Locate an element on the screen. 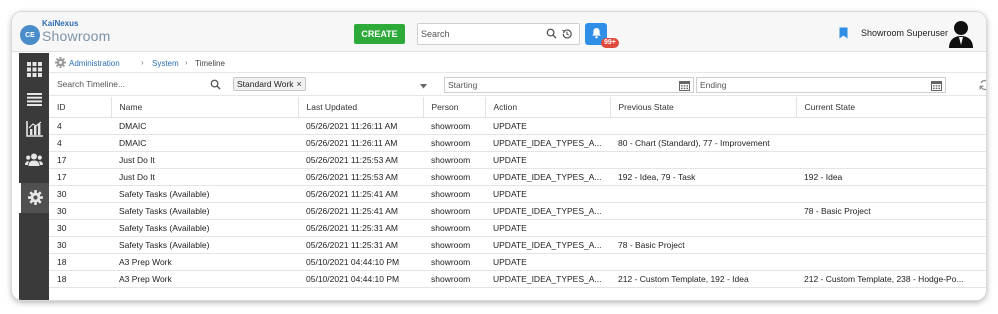 This screenshot has width=998, height=314. timeline-search is located at coordinates (140, 85).